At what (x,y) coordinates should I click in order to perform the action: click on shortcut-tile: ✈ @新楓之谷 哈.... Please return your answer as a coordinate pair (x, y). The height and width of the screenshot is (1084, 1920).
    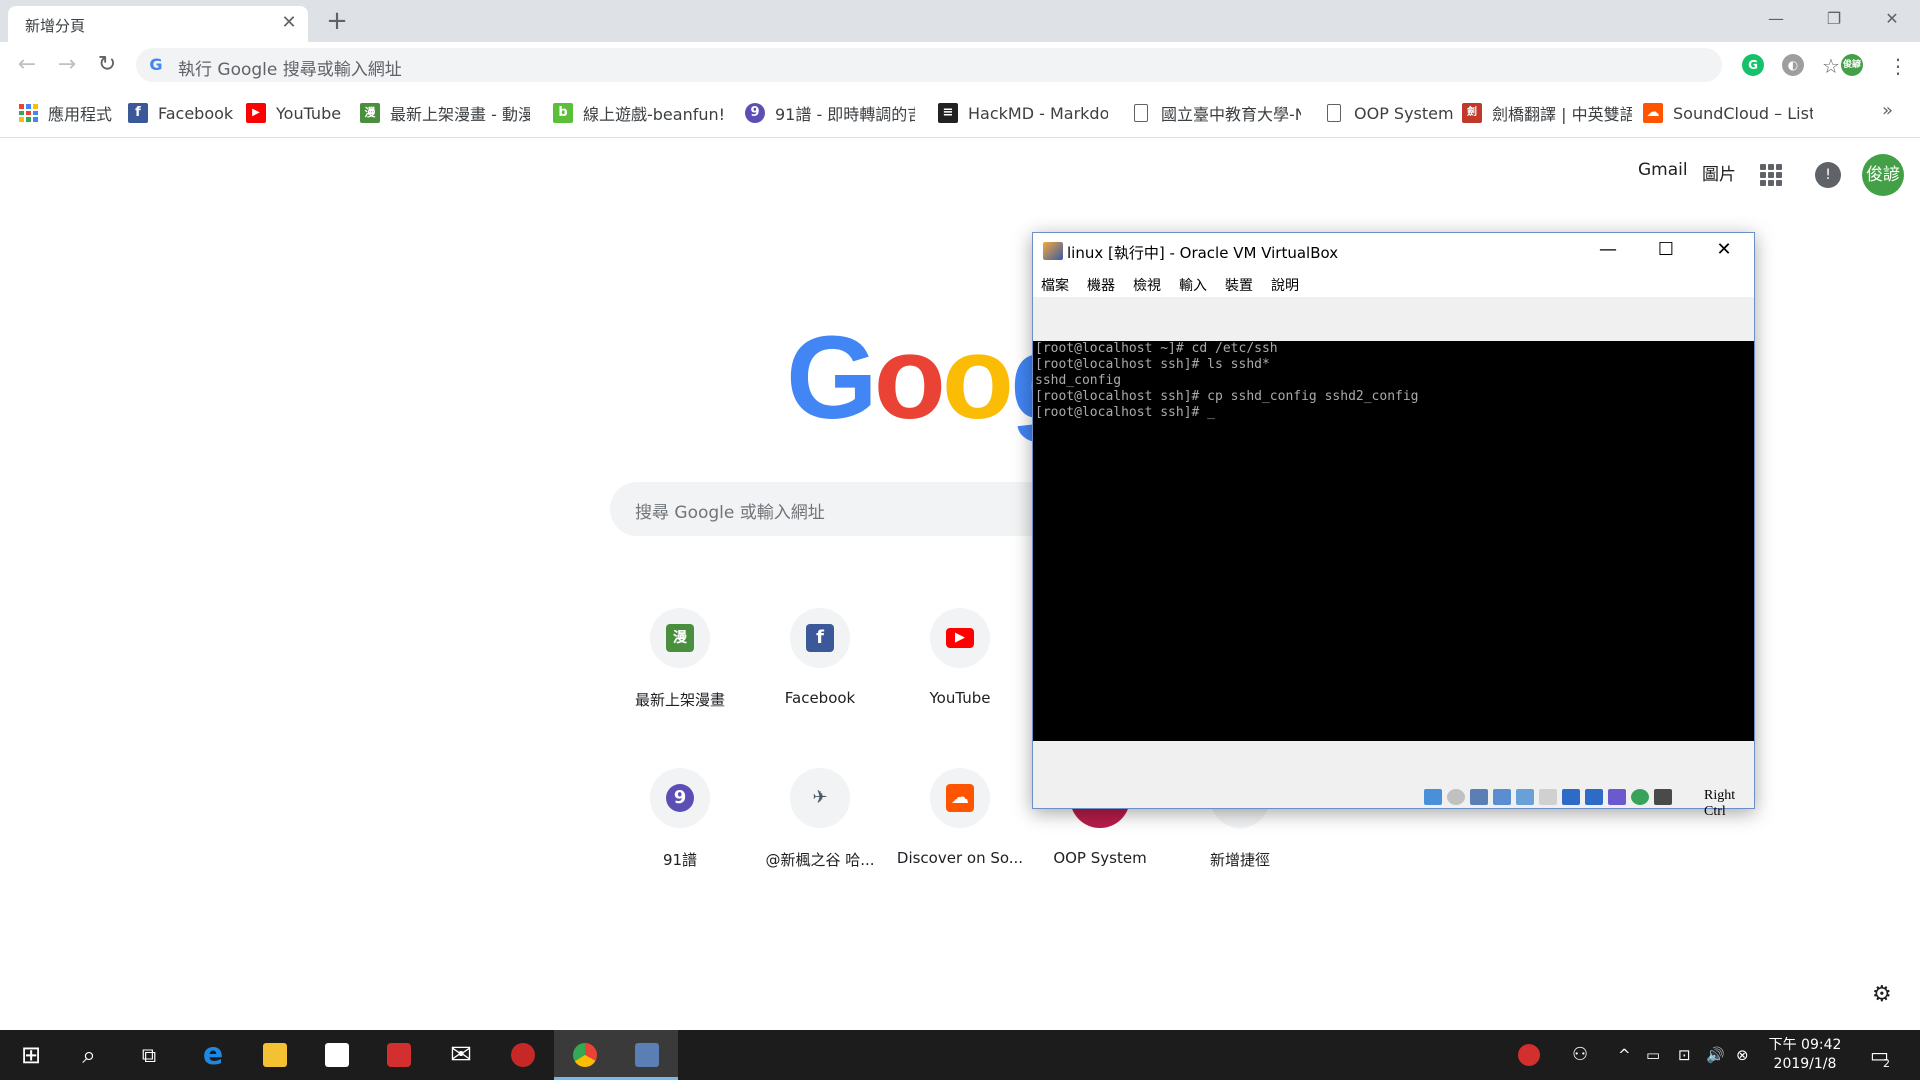
    Looking at the image, I should click on (820, 833).